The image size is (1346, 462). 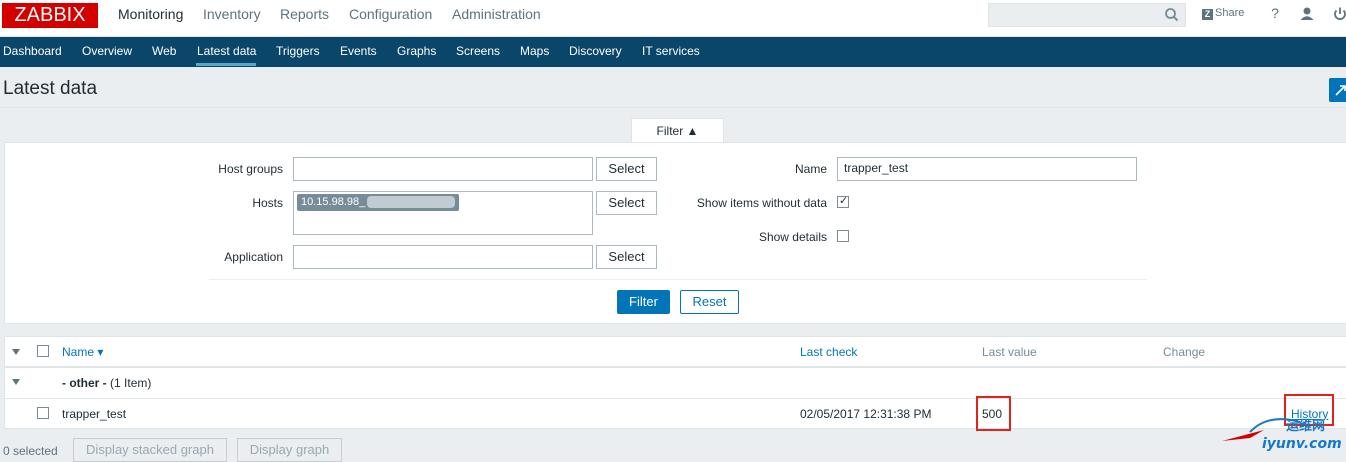 I want to click on filter-button: Filter, so click(x=643, y=302).